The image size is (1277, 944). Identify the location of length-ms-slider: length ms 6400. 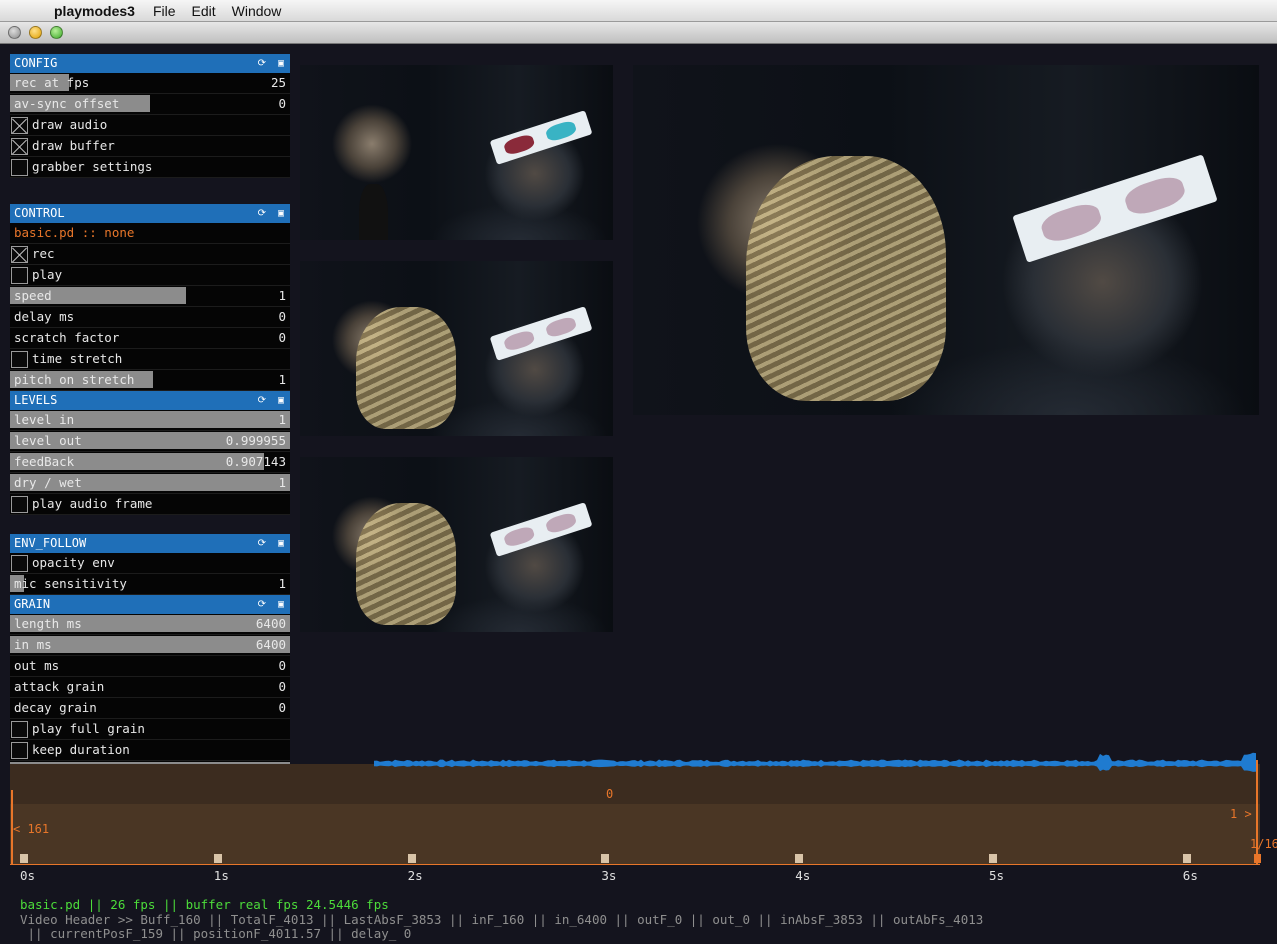
(150, 624).